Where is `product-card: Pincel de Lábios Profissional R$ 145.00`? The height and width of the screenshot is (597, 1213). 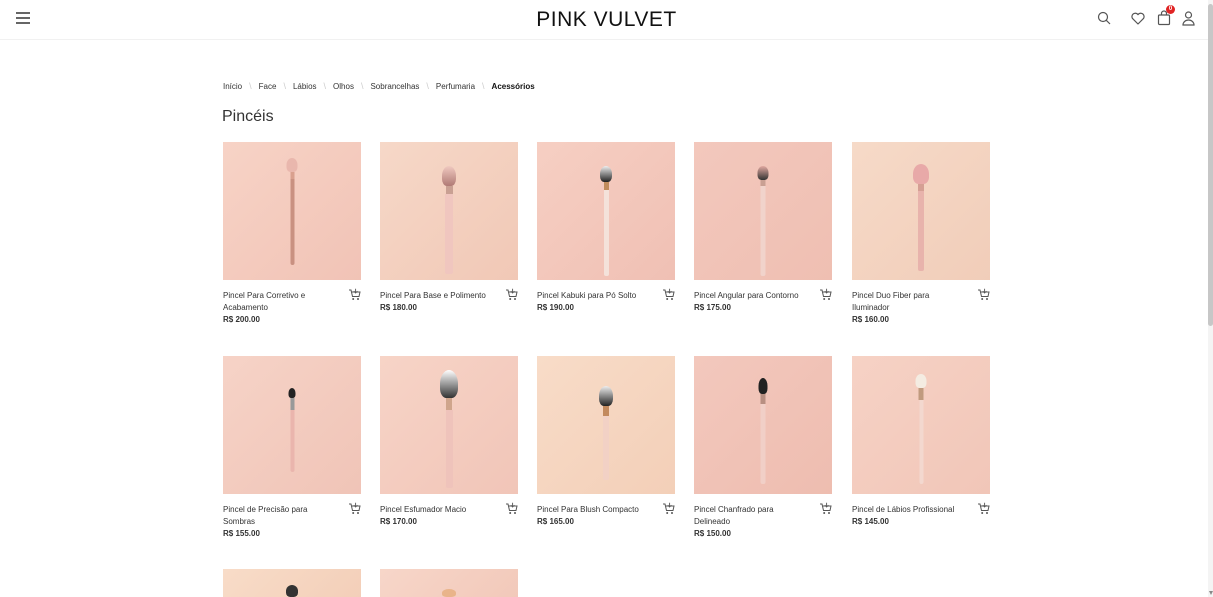 product-card: Pincel de Lábios Profissional R$ 145.00 is located at coordinates (921, 441).